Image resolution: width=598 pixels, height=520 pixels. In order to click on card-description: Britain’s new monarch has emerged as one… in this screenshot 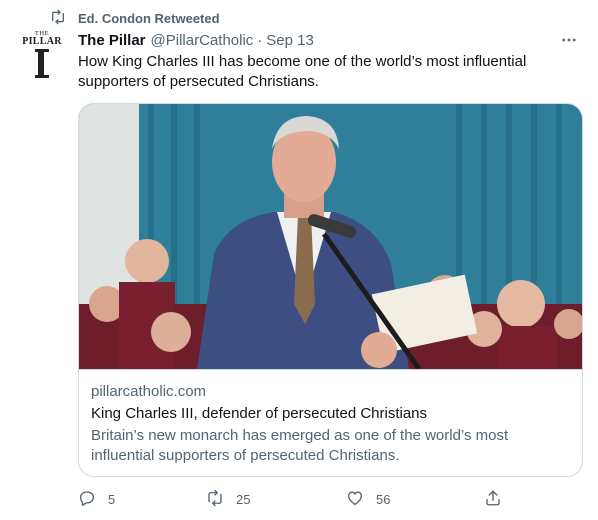, I will do `click(300, 445)`.